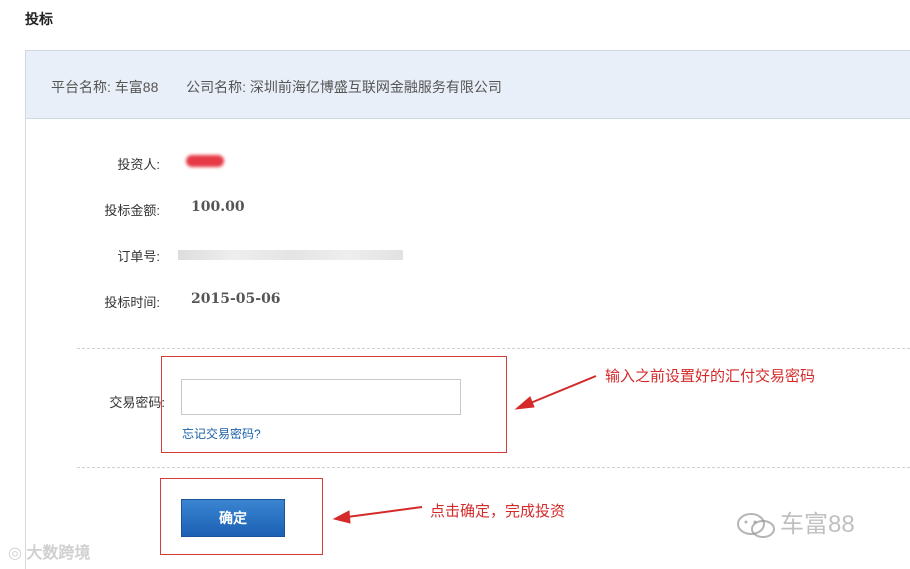  Describe the element at coordinates (498, 511) in the screenshot. I see `confirm-annotation: 点击确定，完成投资` at that location.